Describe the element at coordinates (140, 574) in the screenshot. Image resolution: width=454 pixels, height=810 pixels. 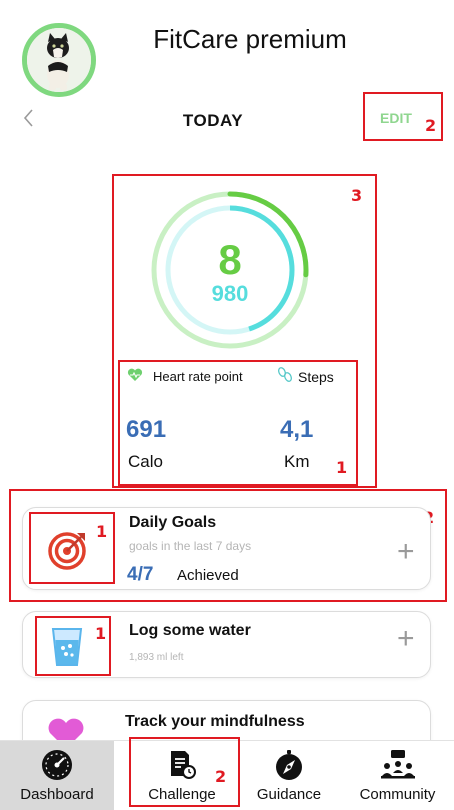
I see `goals-count: 4/7` at that location.